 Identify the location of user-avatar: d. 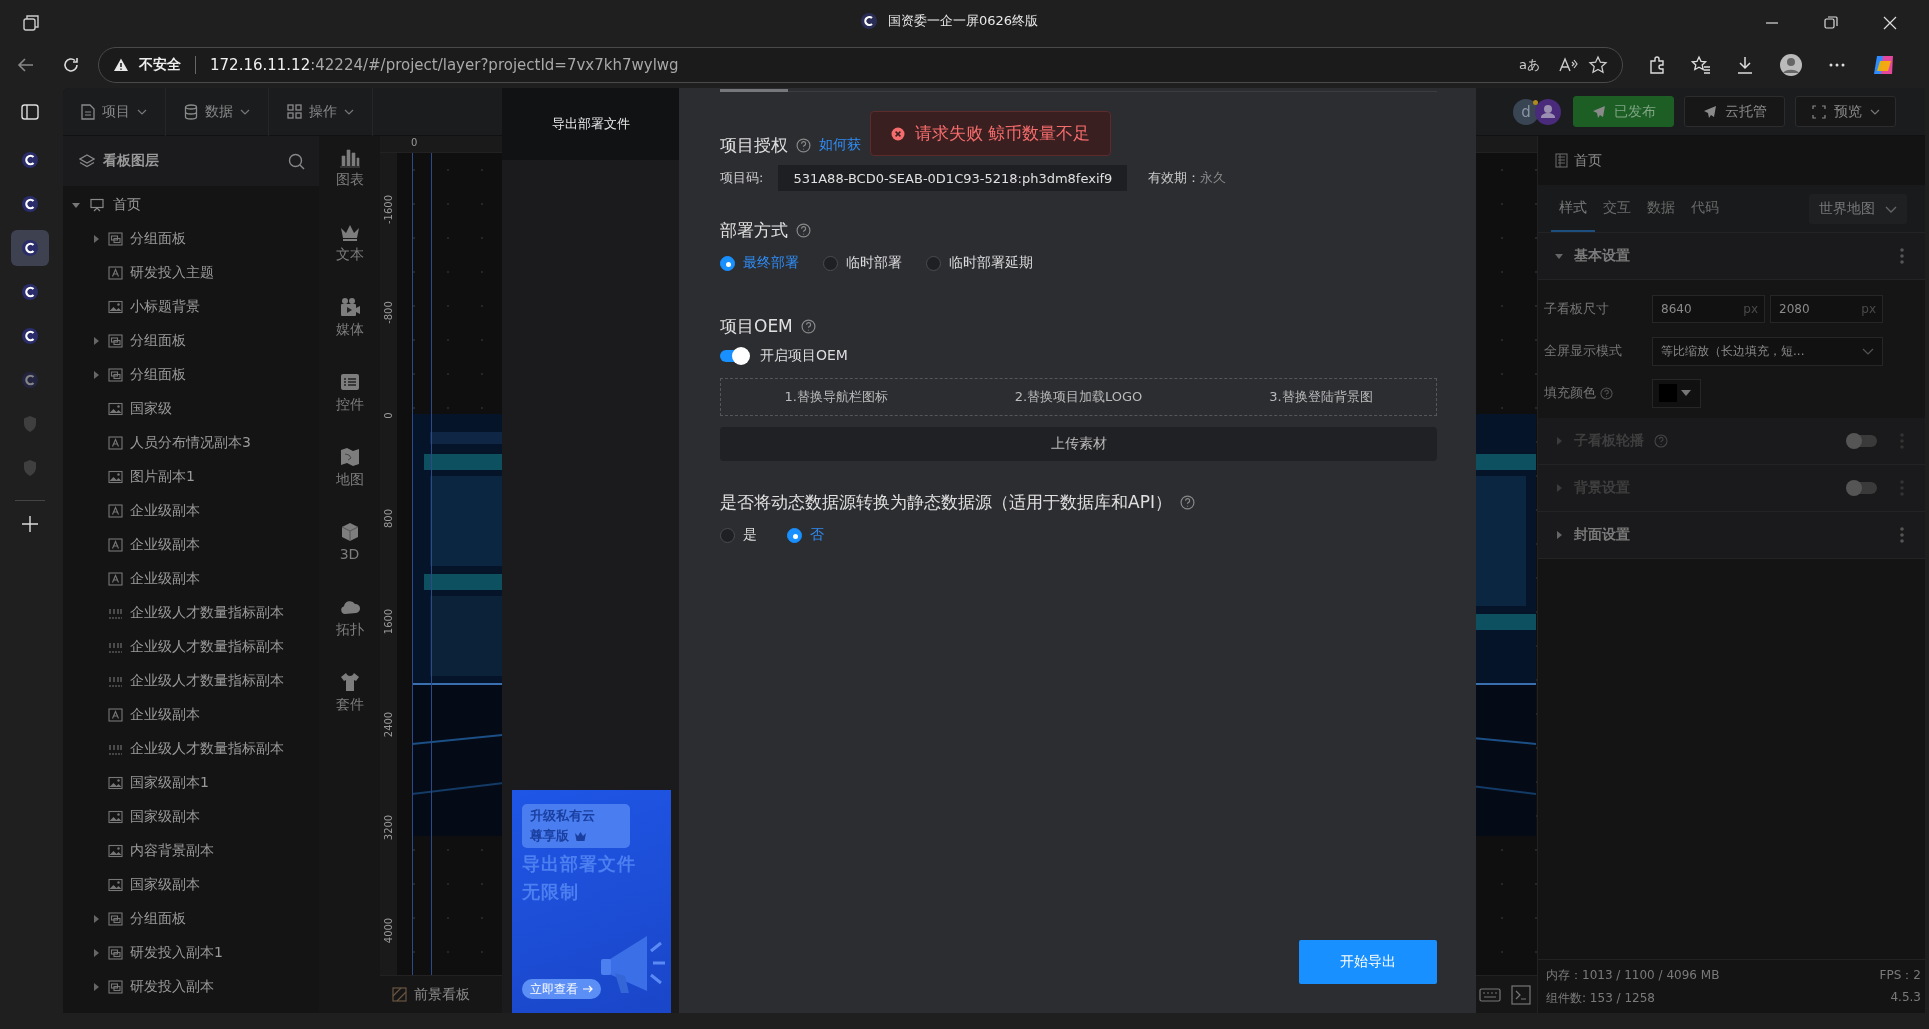
(1526, 111).